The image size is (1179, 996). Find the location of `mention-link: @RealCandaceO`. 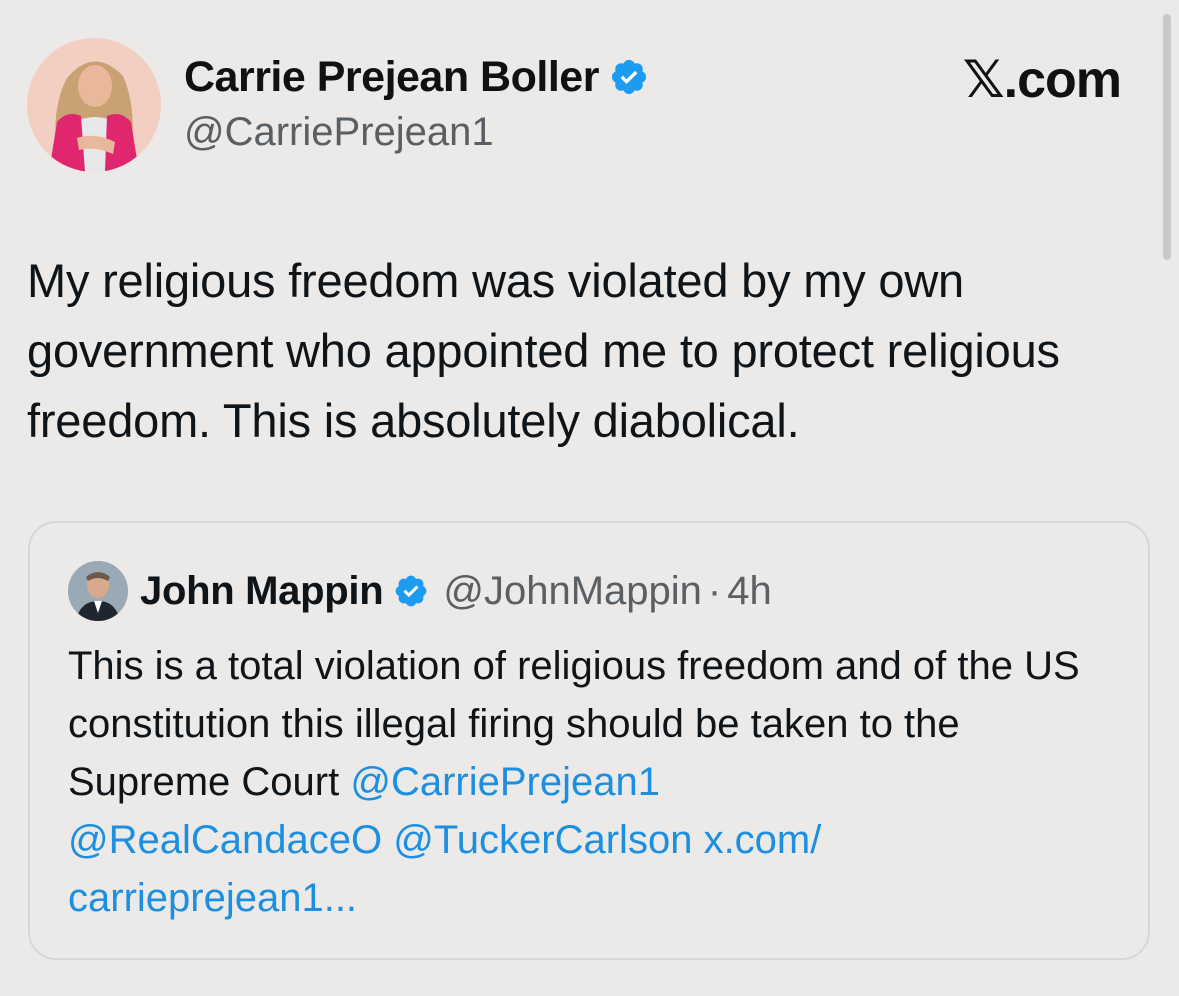

mention-link: @RealCandaceO is located at coordinates (225, 840).